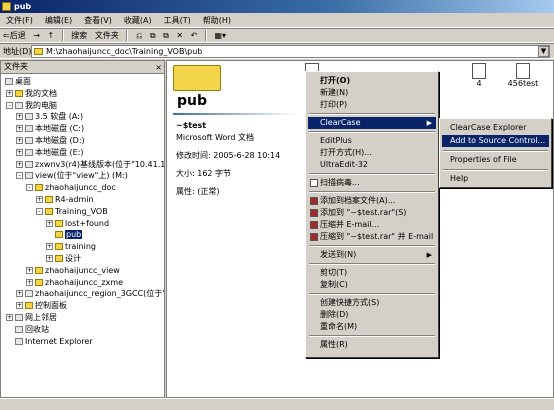 The image size is (554, 410). Describe the element at coordinates (36, 93) in the screenshot. I see `tree-item: 我的文档` at that location.